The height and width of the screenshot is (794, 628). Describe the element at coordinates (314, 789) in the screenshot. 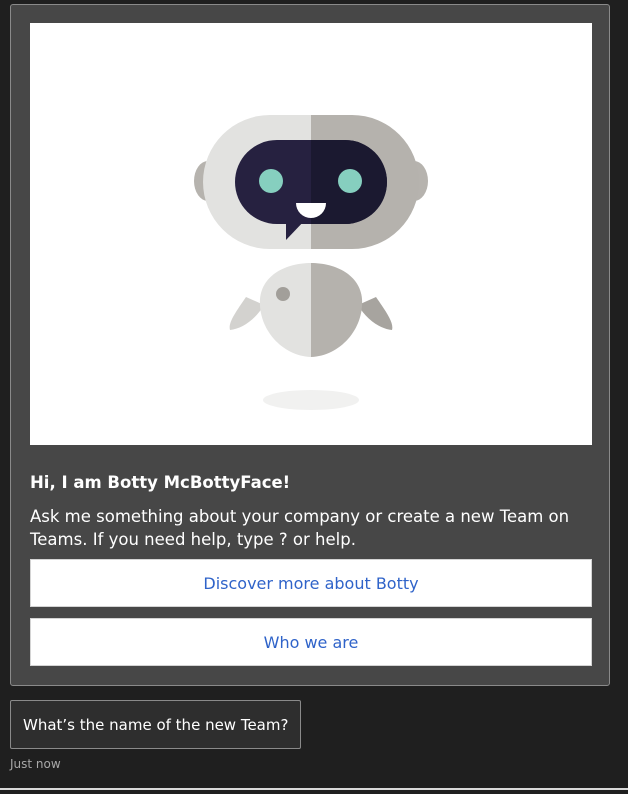

I see `divider` at that location.